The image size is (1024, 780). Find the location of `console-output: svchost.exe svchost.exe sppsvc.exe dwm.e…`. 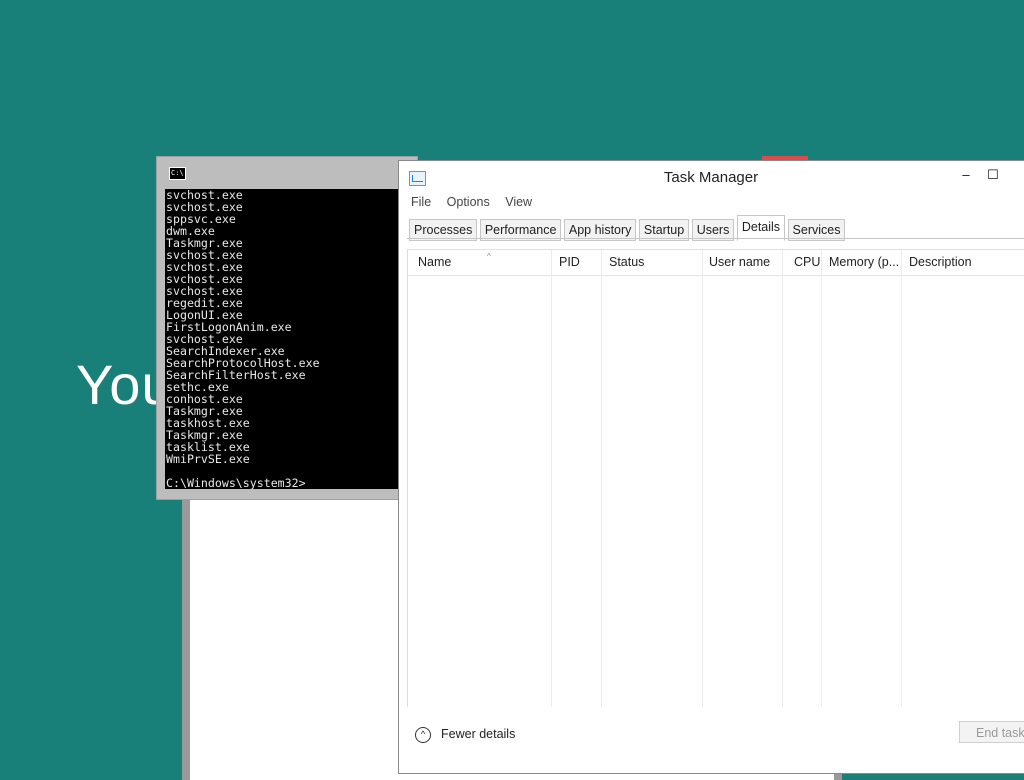

console-output: svchost.exe svchost.exe sppsvc.exe dwm.e… is located at coordinates (291, 339).